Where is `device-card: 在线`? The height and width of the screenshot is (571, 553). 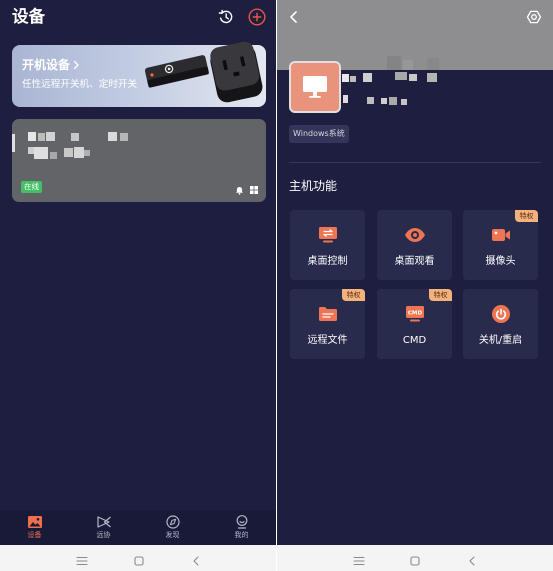 device-card: 在线 is located at coordinates (139, 160).